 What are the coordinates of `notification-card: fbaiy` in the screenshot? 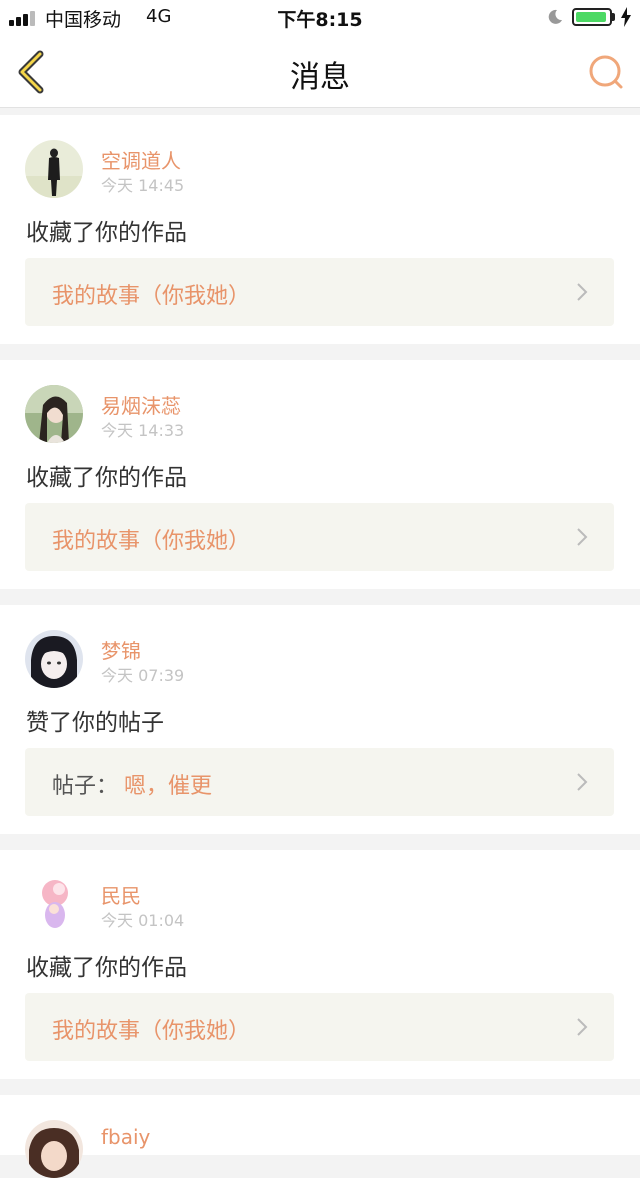 It's located at (320, 1136).